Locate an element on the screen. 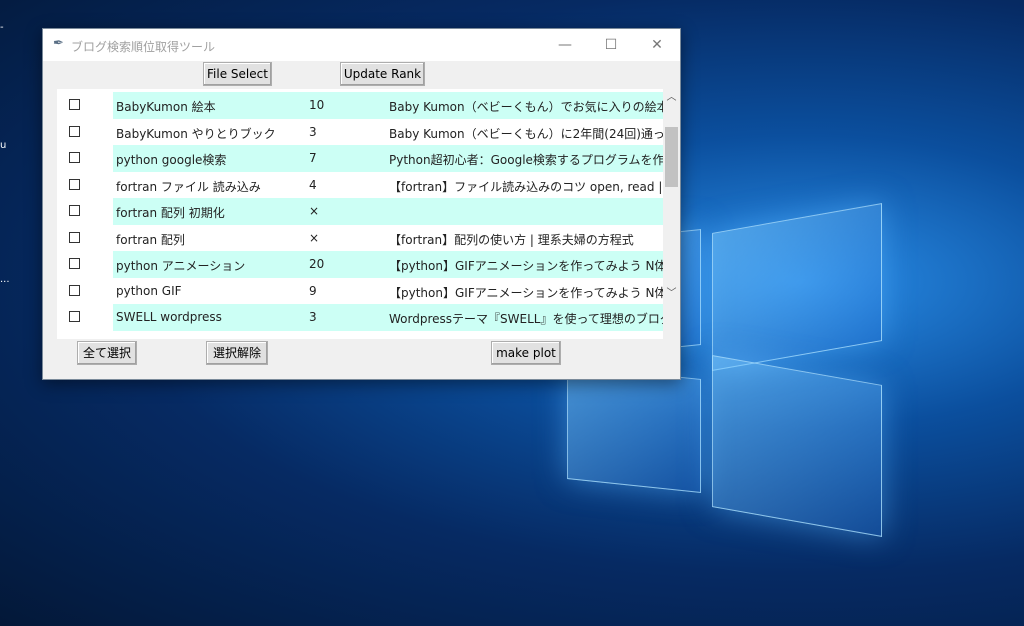  make-plot-button: make plot is located at coordinates (526, 353).